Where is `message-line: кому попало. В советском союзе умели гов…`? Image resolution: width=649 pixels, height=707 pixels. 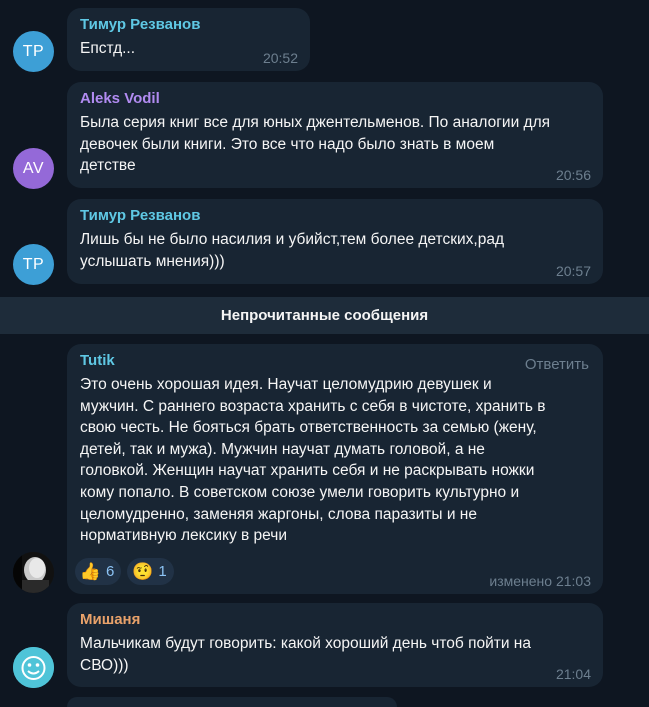 message-line: кому попало. В советском союзе умели гов… is located at coordinates (300, 492).